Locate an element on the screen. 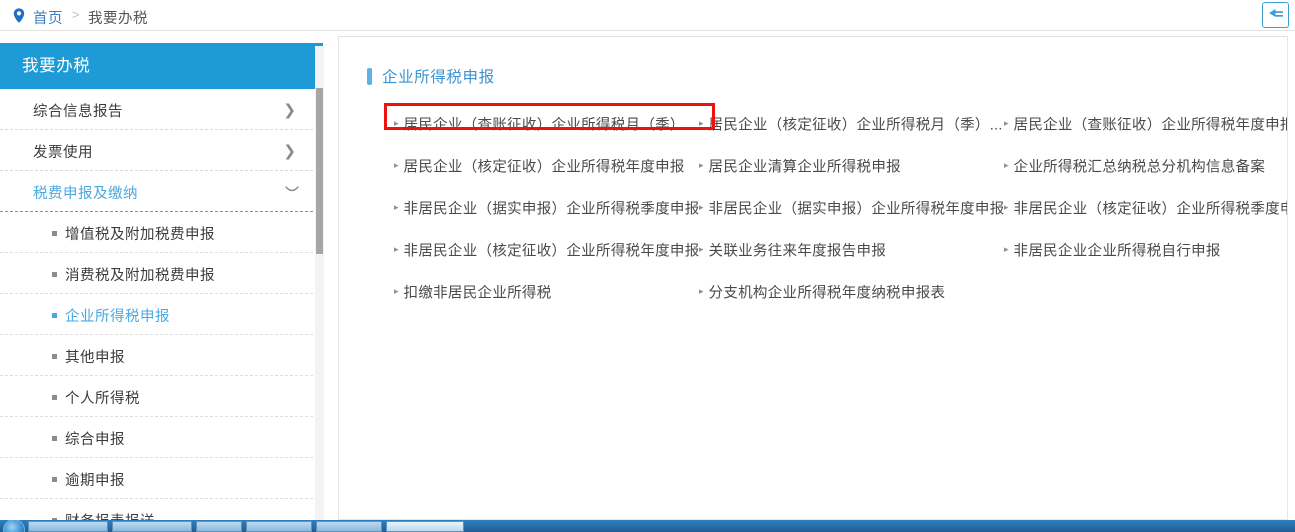  sidebar-item-label: 财务报表报送 is located at coordinates (110, 515).